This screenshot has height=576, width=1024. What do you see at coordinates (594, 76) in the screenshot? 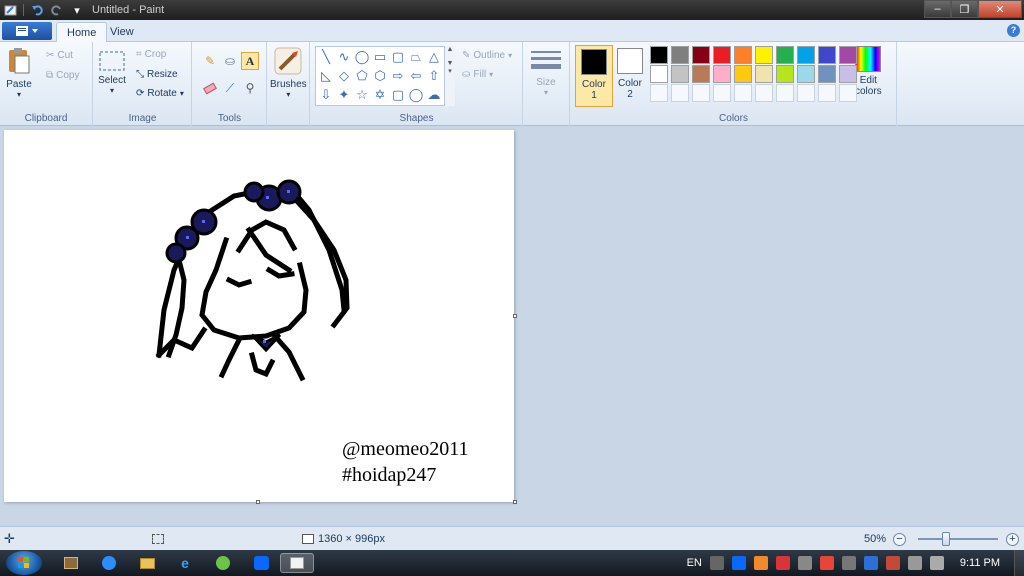
I see `color1-button: Color 1` at bounding box center [594, 76].